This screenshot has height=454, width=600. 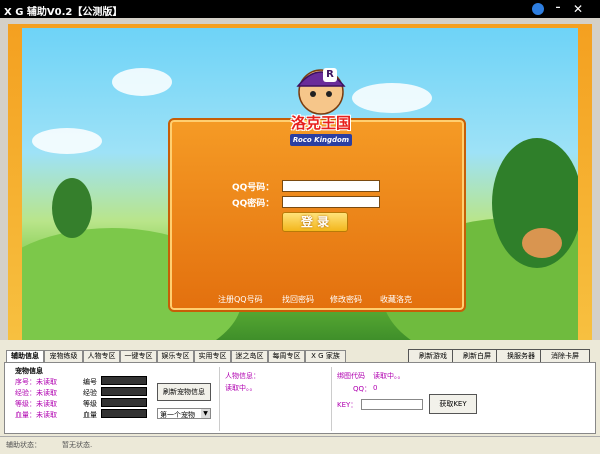 What do you see at coordinates (36, 404) in the screenshot?
I see `pet-level: 等级：未读取` at bounding box center [36, 404].